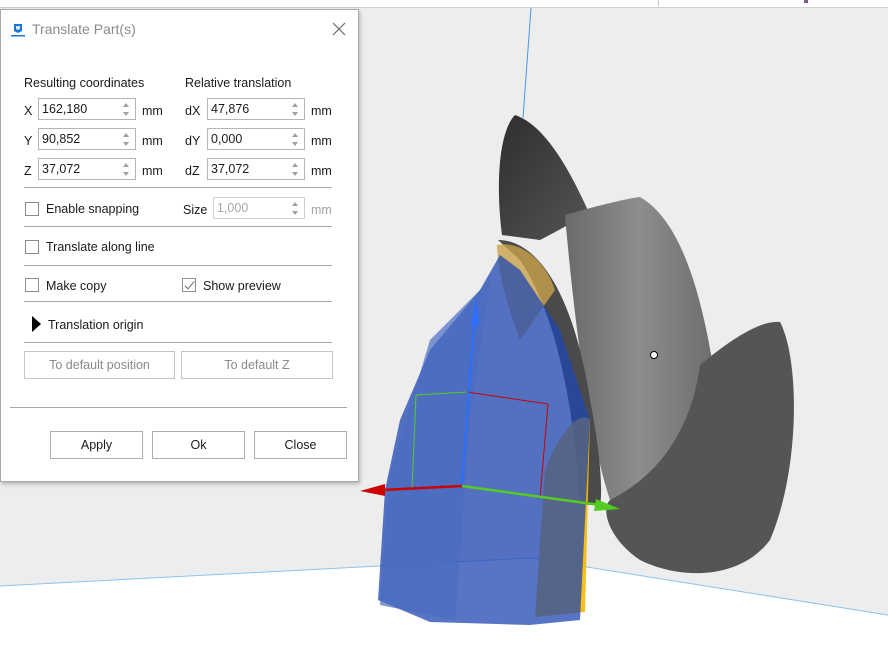 Image resolution: width=888 pixels, height=669 pixels. What do you see at coordinates (126, 169) in the screenshot?
I see `z-spin-arrows` at bounding box center [126, 169].